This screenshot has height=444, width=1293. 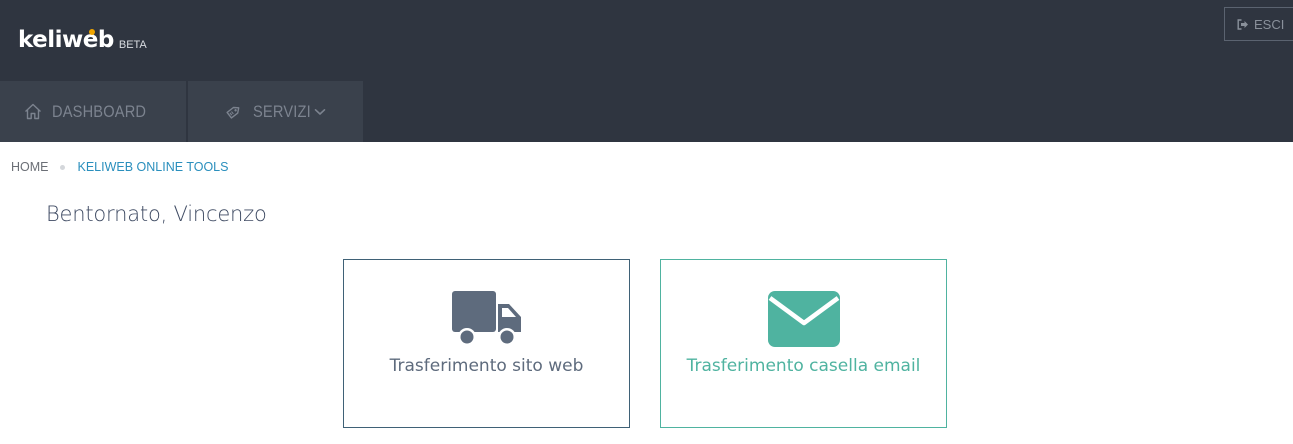 I want to click on breadcrumb-separator, so click(x=62, y=167).